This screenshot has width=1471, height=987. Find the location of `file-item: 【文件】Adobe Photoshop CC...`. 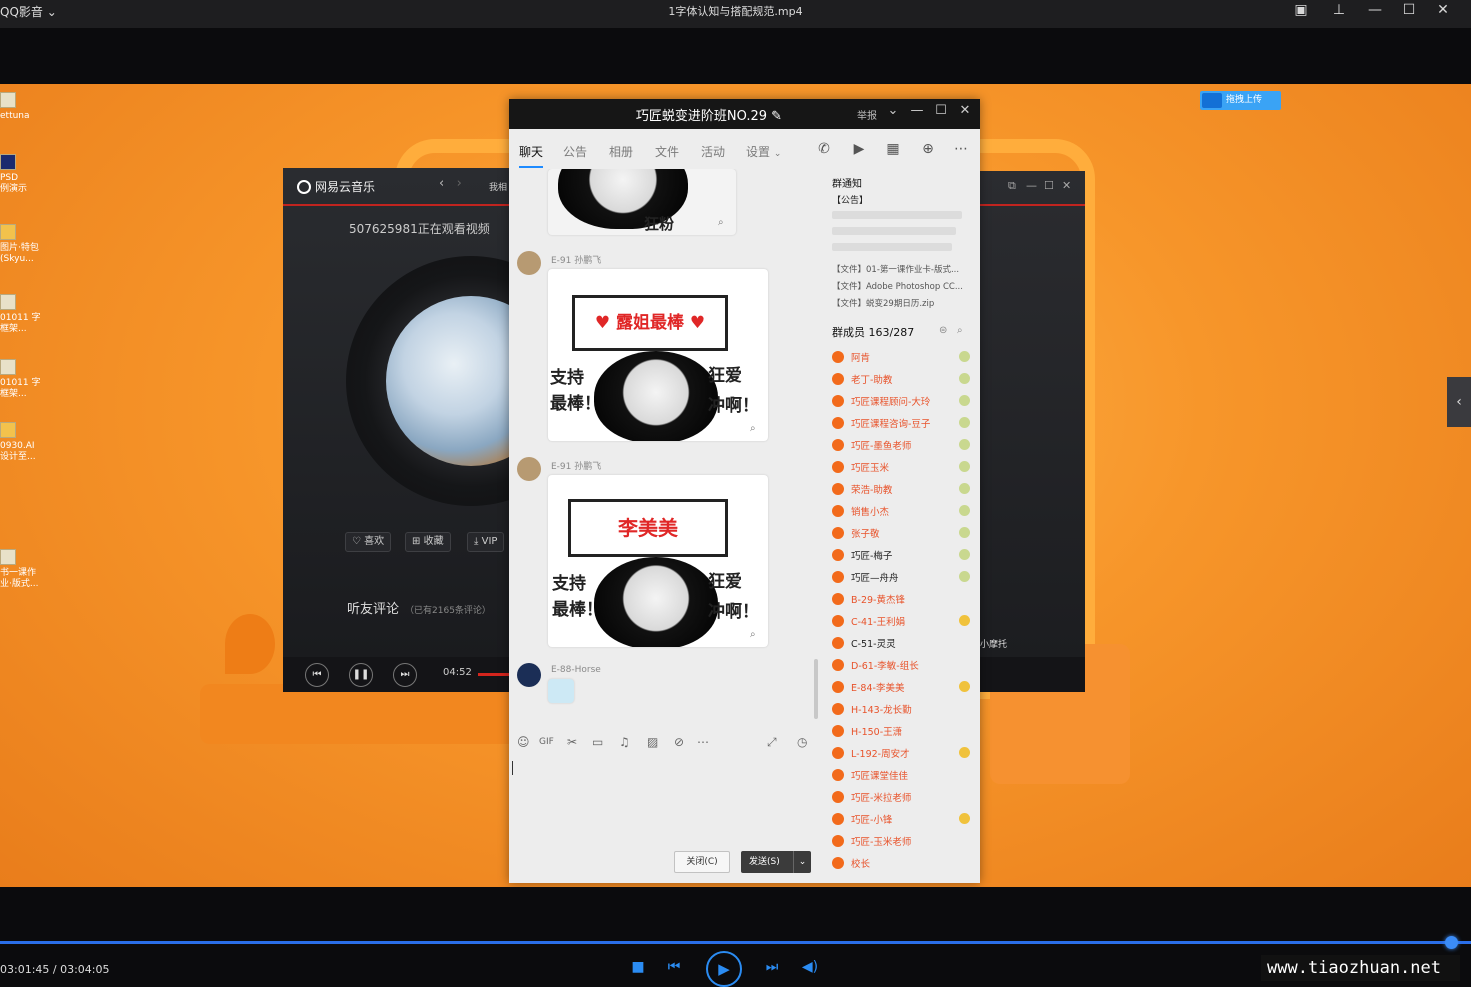

file-item: 【文件】Adobe Photoshop CC... is located at coordinates (897, 286).